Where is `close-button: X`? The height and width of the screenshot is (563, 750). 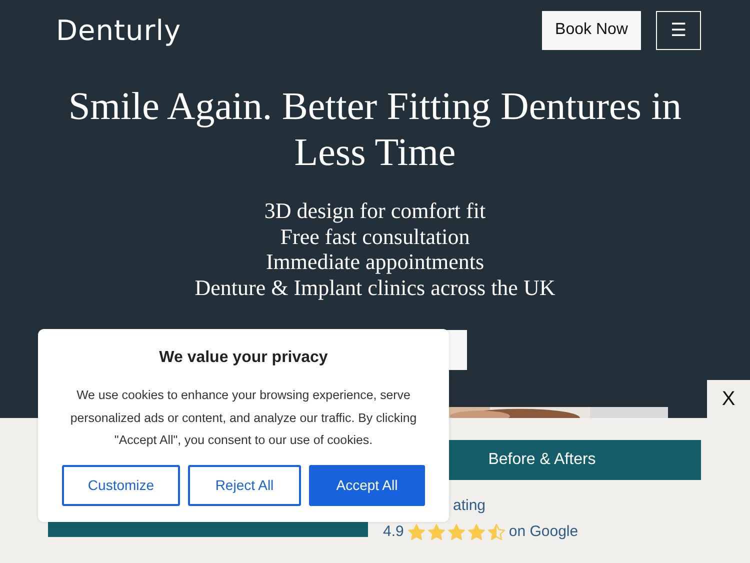
close-button: X is located at coordinates (728, 399).